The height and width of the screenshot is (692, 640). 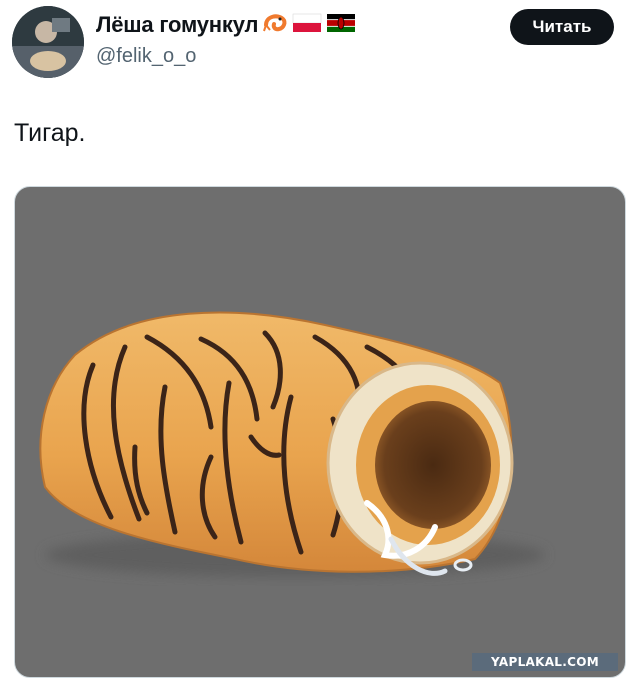 What do you see at coordinates (177, 25) in the screenshot?
I see `display-name: Лёша гомункул` at bounding box center [177, 25].